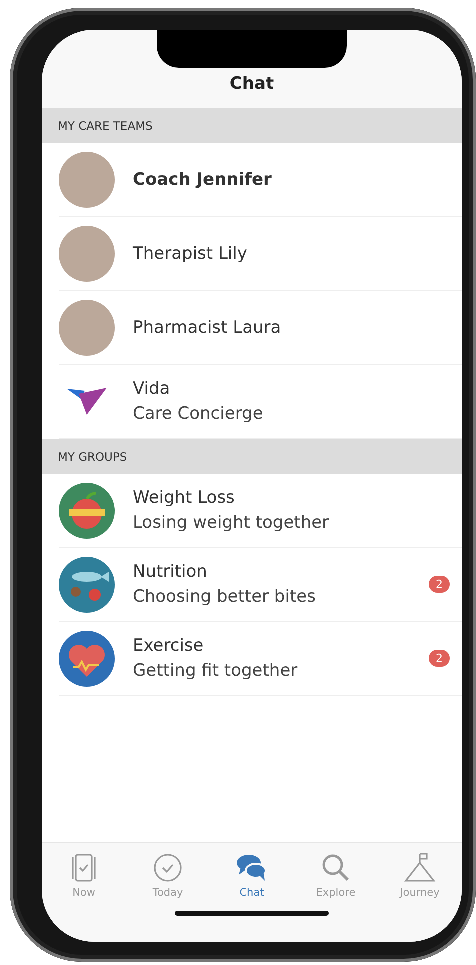 This screenshot has width=476, height=965. I want to click on chat-name: Exercise, so click(281, 646).